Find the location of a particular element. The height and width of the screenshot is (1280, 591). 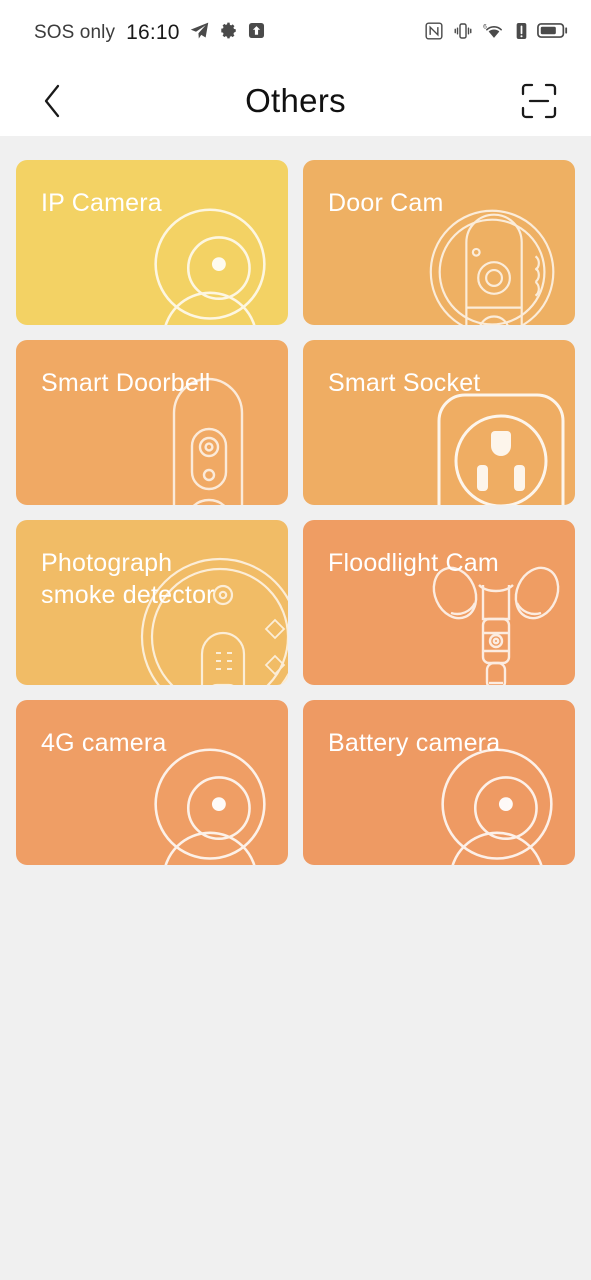

device-card-label: 4G camera is located at coordinates (104, 743).